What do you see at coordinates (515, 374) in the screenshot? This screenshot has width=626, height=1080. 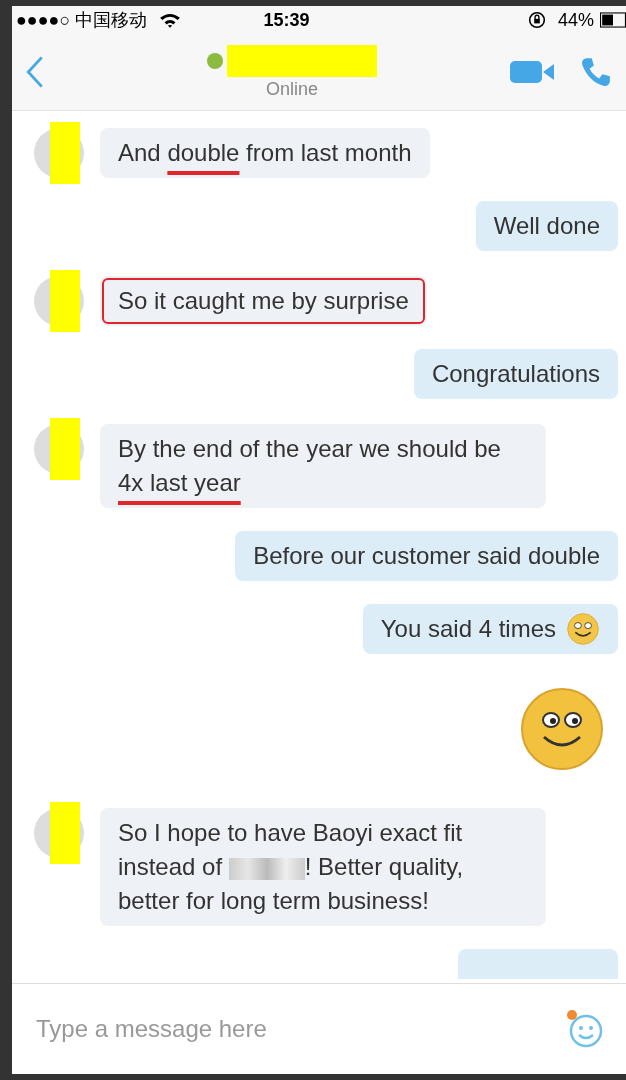 I see `message-bubble: Congratulations` at bounding box center [515, 374].